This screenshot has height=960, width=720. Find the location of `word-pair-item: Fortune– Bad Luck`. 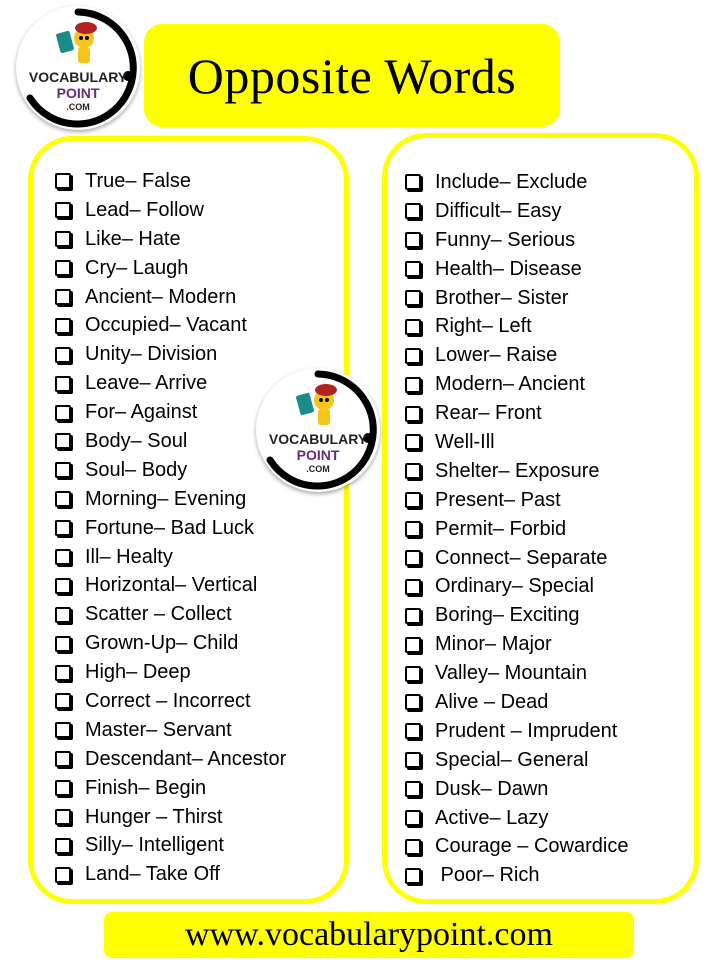

word-pair-item: Fortune– Bad Luck is located at coordinates (169, 528).